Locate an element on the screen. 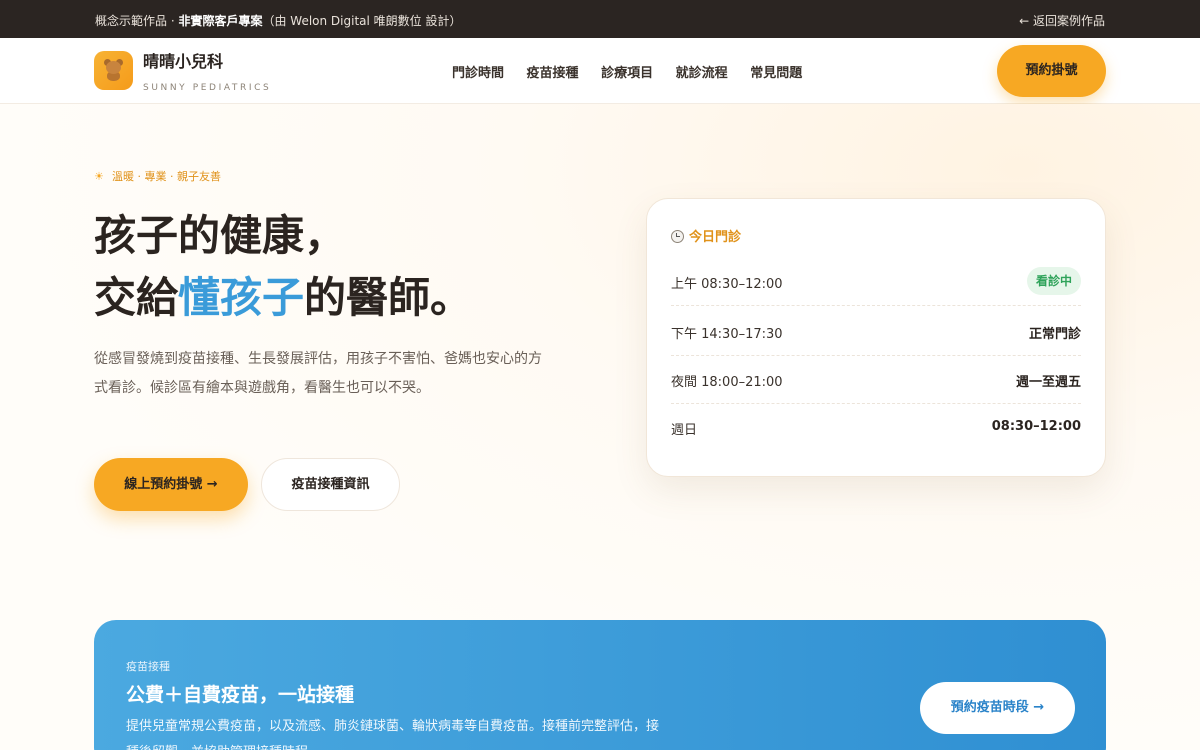 This screenshot has width=1200, height=750. headline-pre: 交給 is located at coordinates (136, 297).